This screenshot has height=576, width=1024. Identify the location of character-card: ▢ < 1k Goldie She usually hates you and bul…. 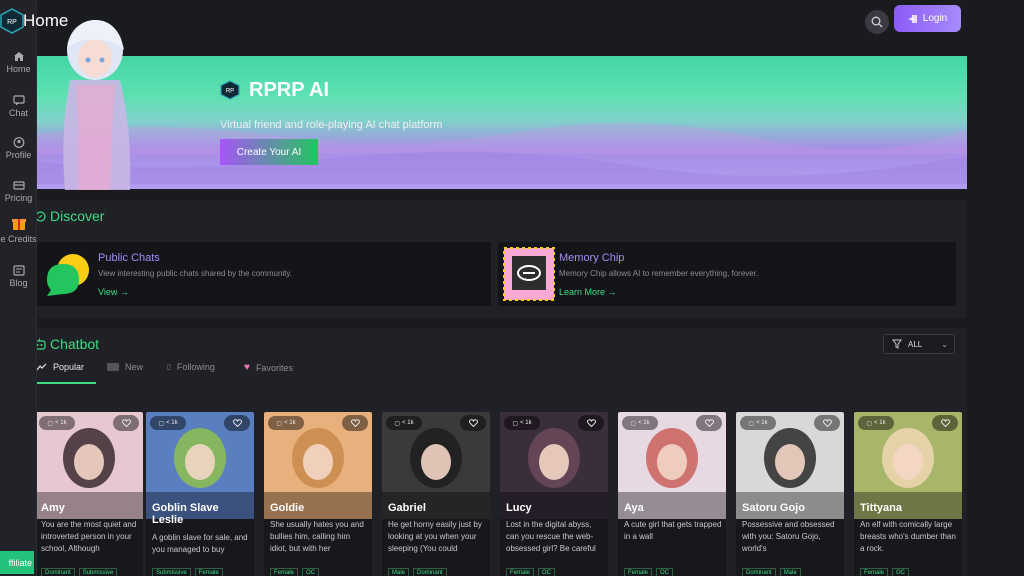
(318, 494).